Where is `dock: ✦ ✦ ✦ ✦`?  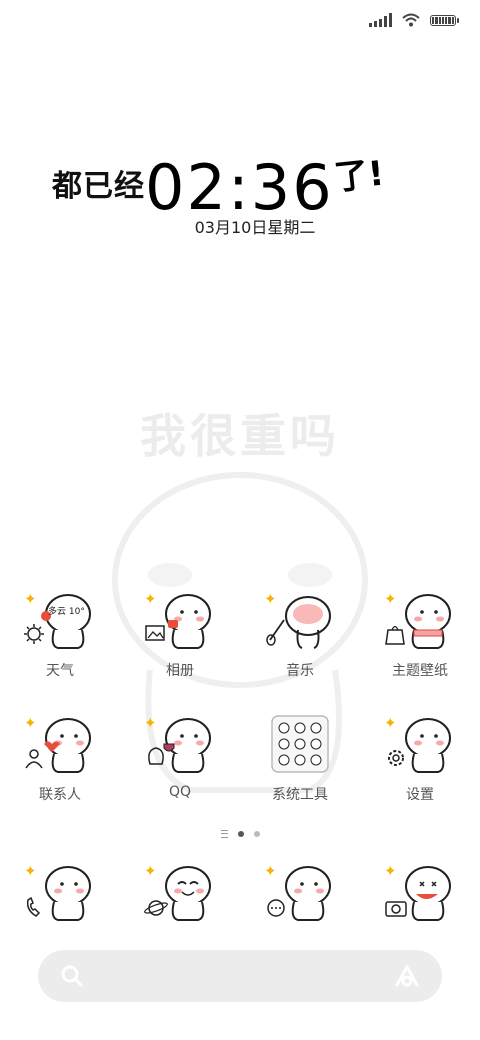
dock: ✦ ✦ ✦ ✦ is located at coordinates (240, 892).